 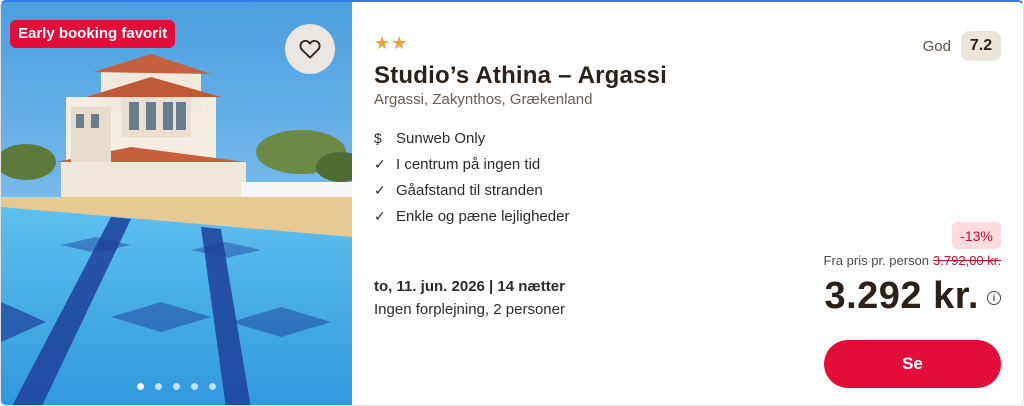 I want to click on price-from-row: Fra pris pr. person 3.792,00 kr., so click(x=912, y=260).